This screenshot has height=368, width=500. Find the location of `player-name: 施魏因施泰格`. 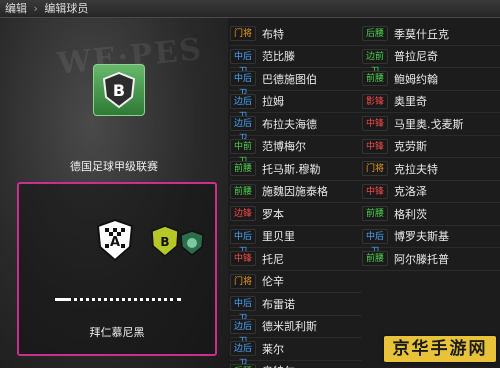

player-name: 施魏因施泰格 is located at coordinates (295, 192).